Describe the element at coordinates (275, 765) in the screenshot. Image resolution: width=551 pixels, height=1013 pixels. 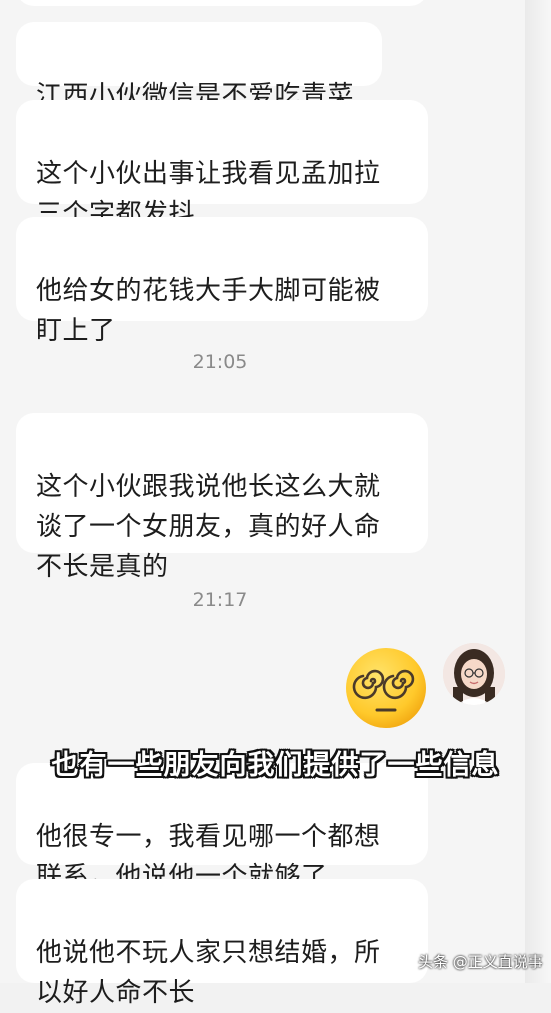
I see `video-subtitle: 也有一些朋友向我们提供了一些信息` at that location.